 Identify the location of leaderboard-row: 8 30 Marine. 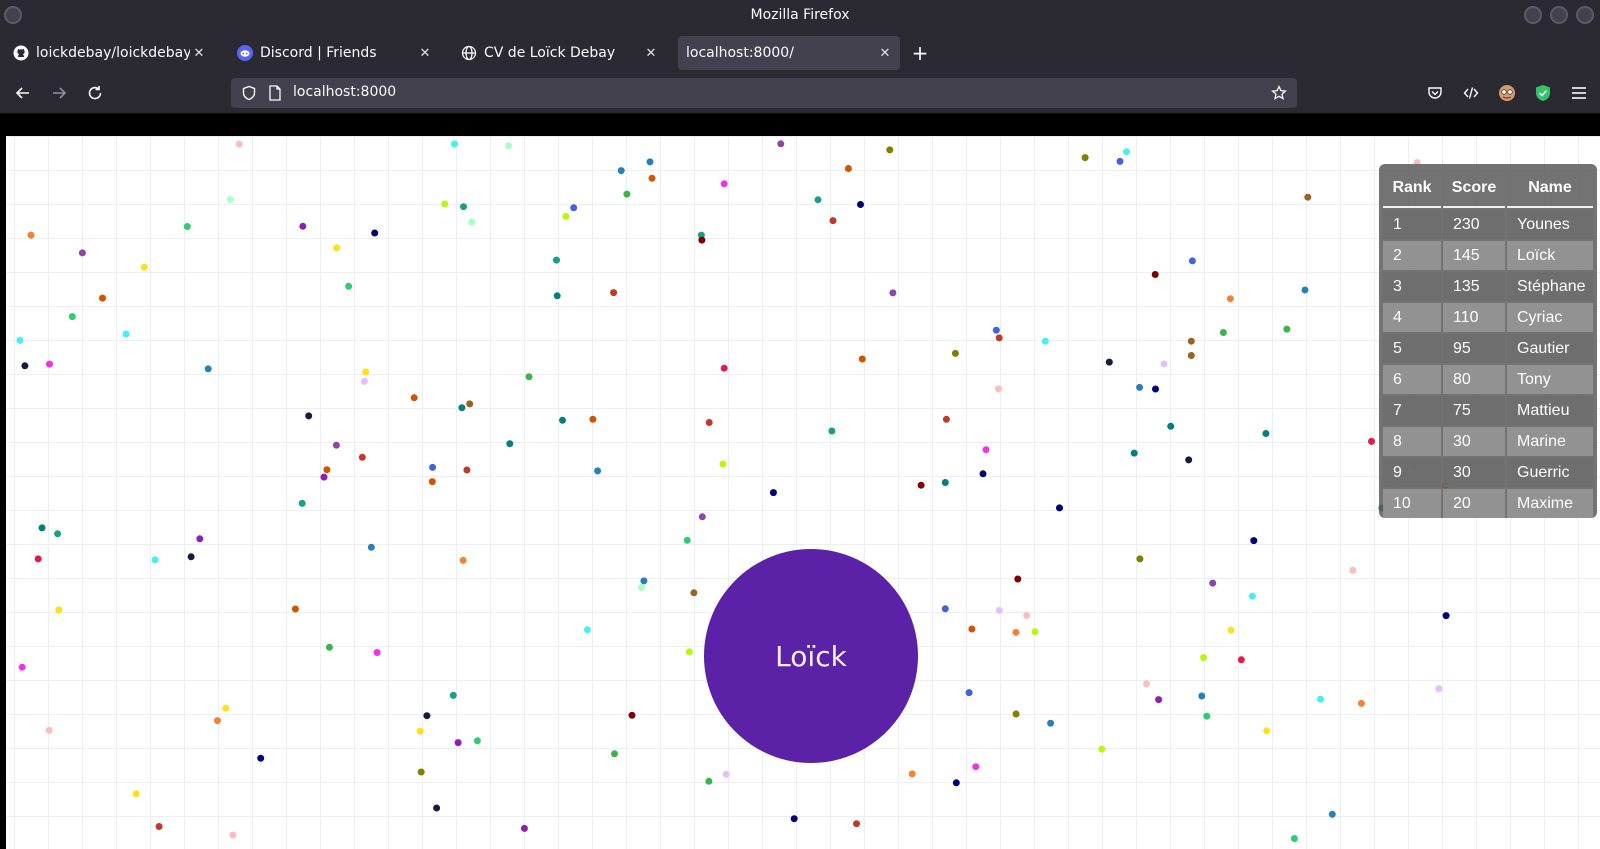
(1488, 441).